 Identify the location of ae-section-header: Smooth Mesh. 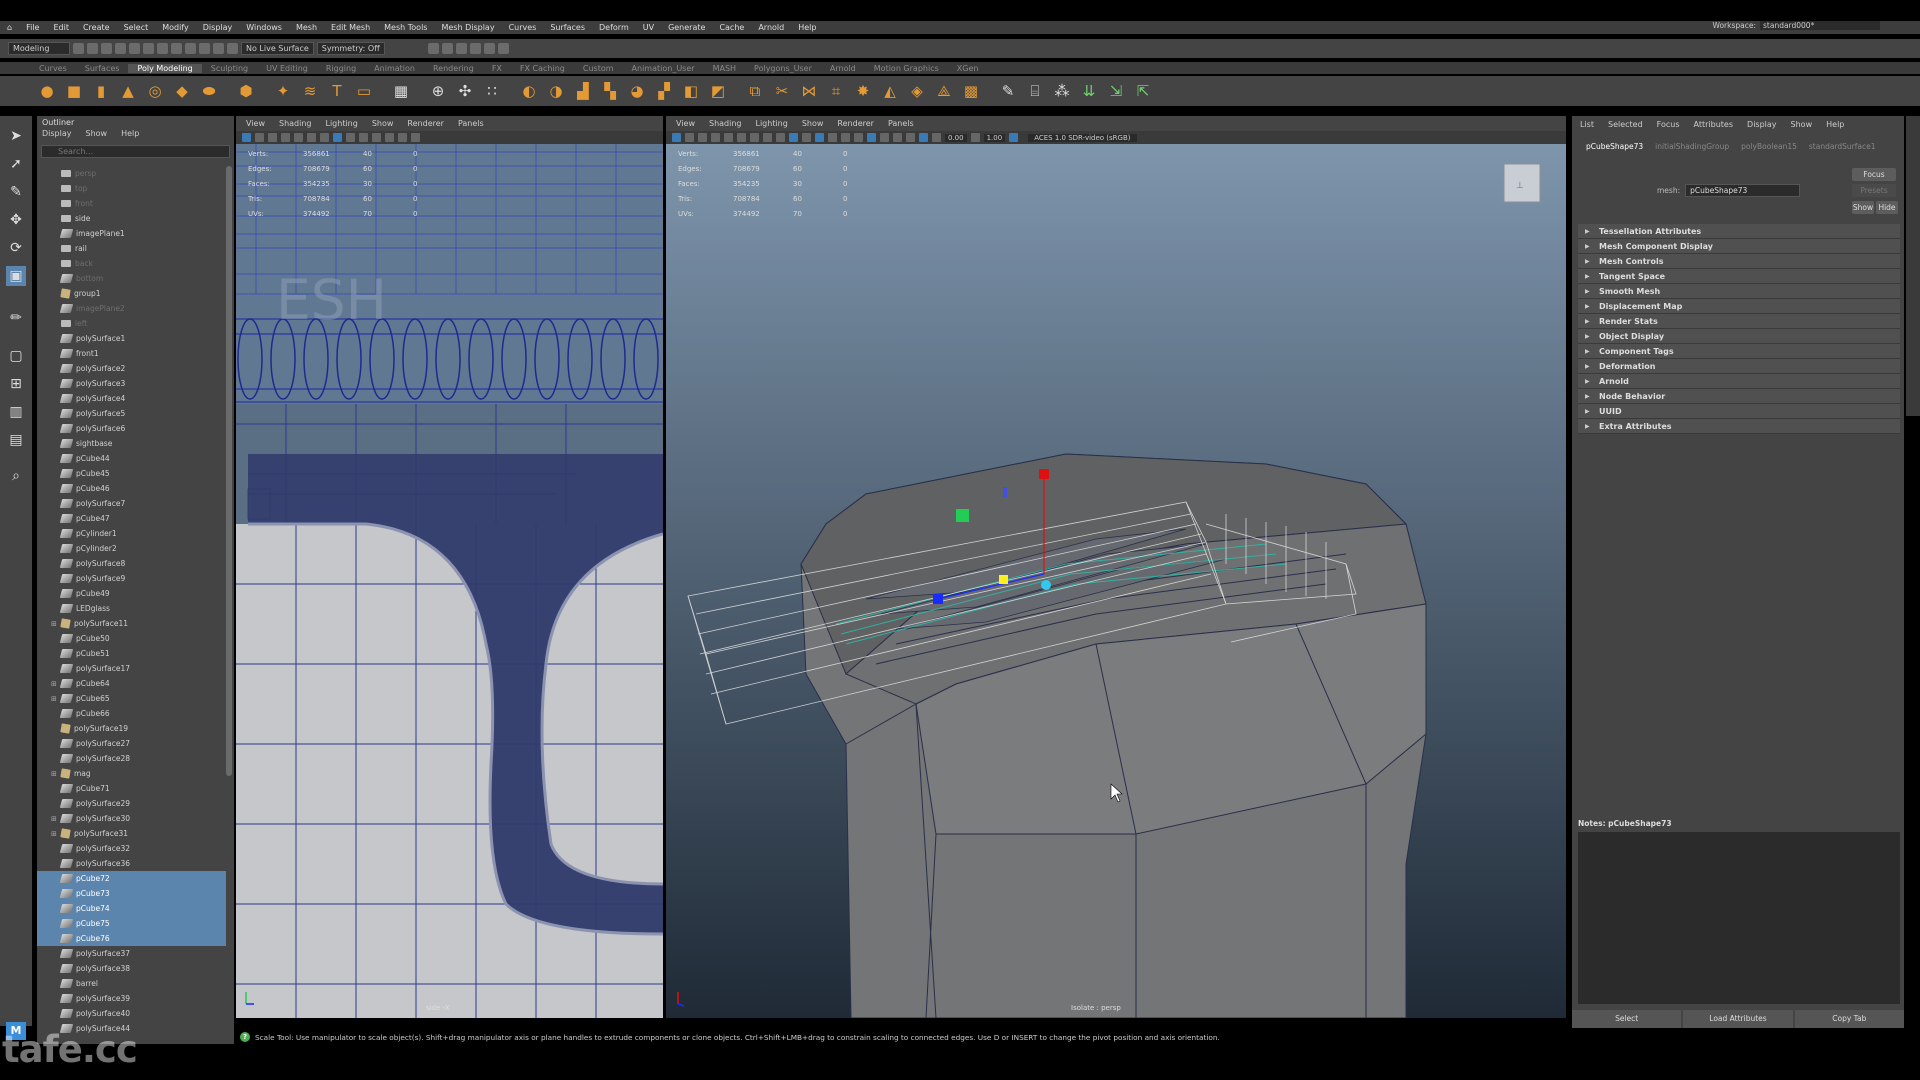
(1739, 291).